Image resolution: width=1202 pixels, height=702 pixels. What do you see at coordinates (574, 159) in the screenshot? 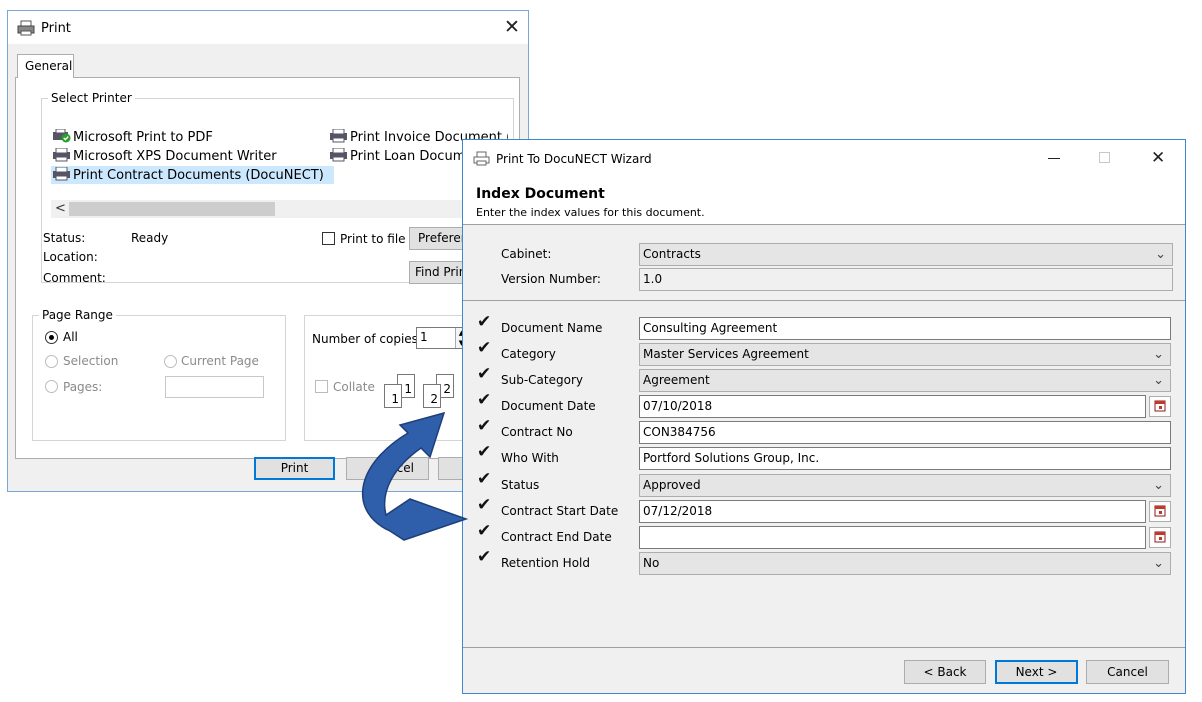
I see `wizard-title: Print To DocuNECT Wizard` at bounding box center [574, 159].